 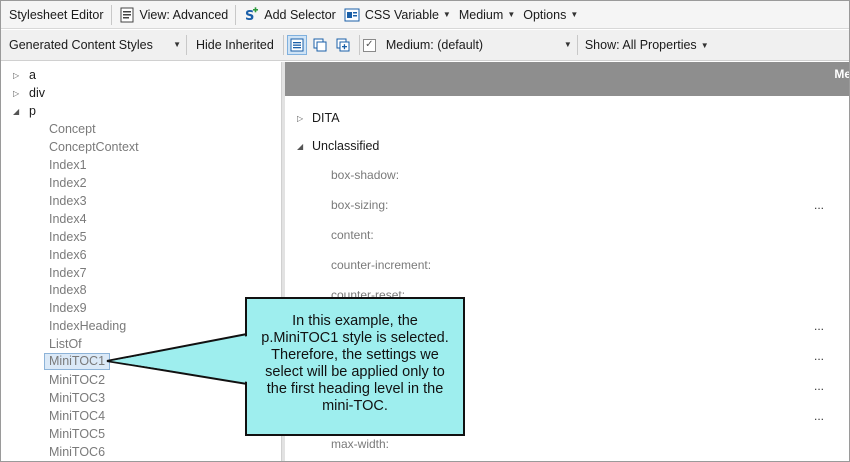 I want to click on tree-item-minitoc2: MiniTOC2, so click(x=77, y=380).